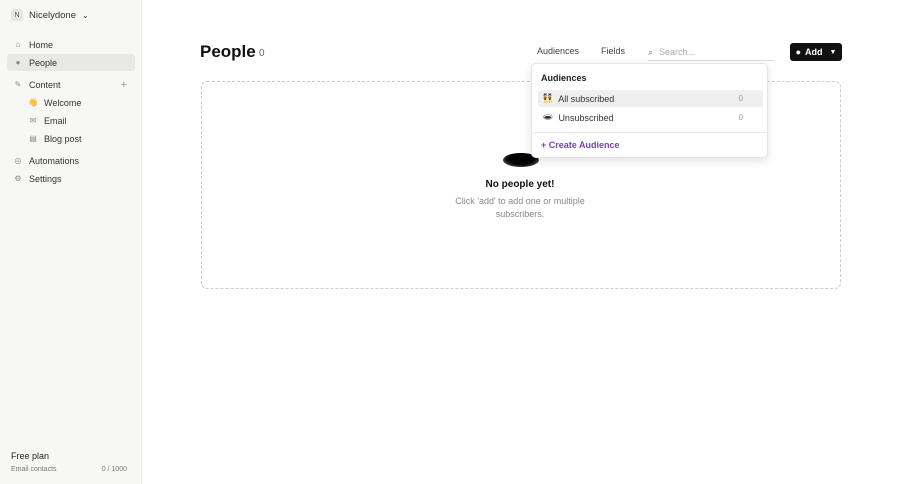 The height and width of the screenshot is (484, 900). Describe the element at coordinates (584, 145) in the screenshot. I see `label: Create Audience` at that location.